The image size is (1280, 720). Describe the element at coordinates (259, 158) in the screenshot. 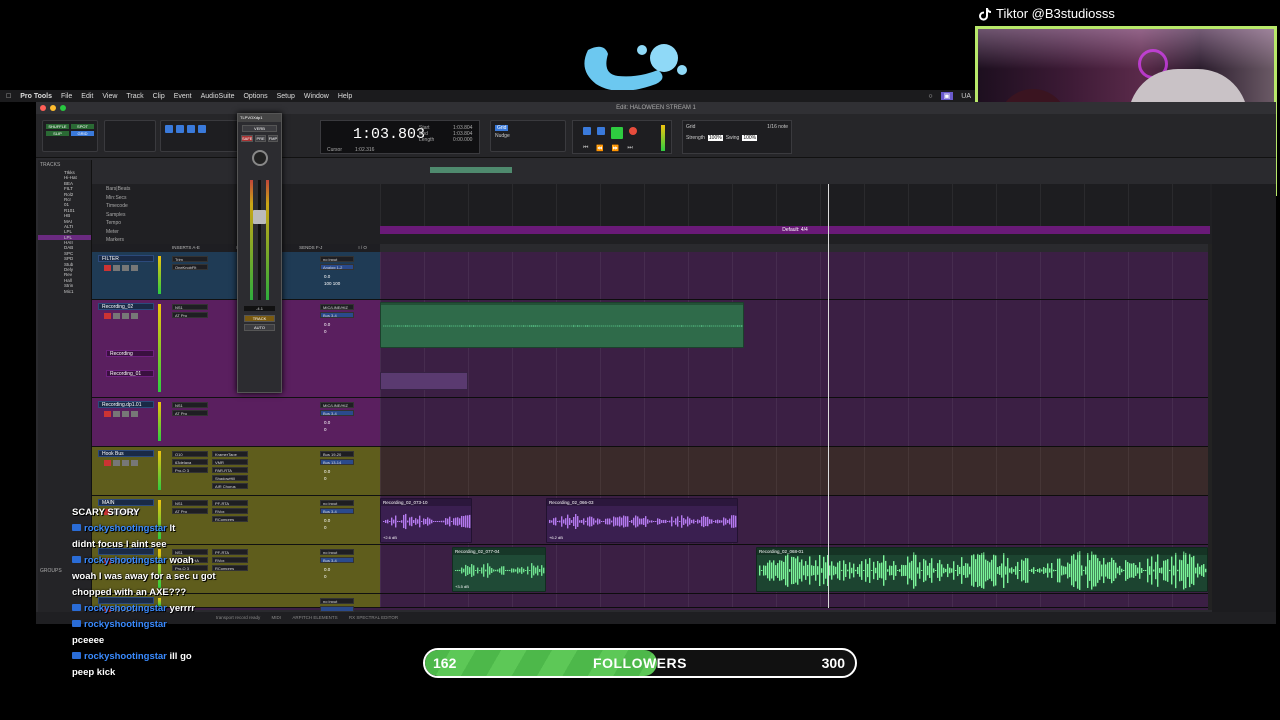

I see `pan-knob-icon` at that location.